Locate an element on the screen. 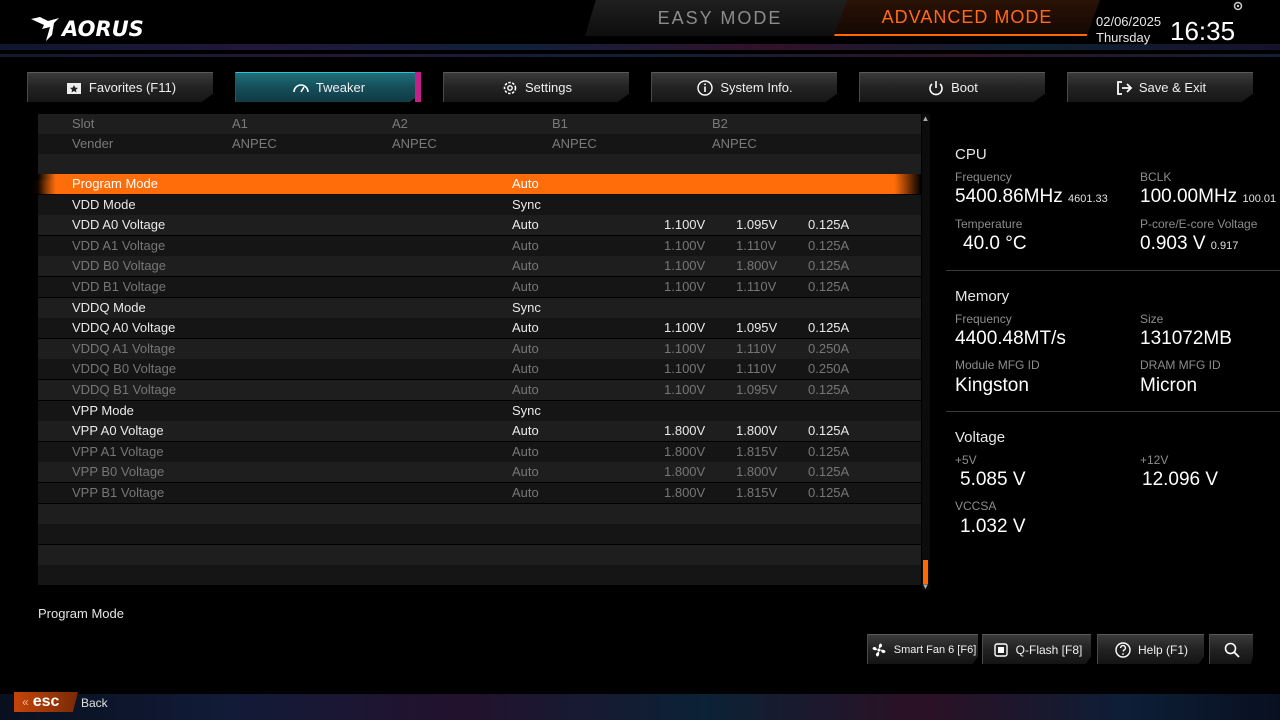 This screenshot has height=720, width=1280. settings-row: VDD A0 Voltage Auto 1.100V 1.095V 0.125A is located at coordinates (479, 225).